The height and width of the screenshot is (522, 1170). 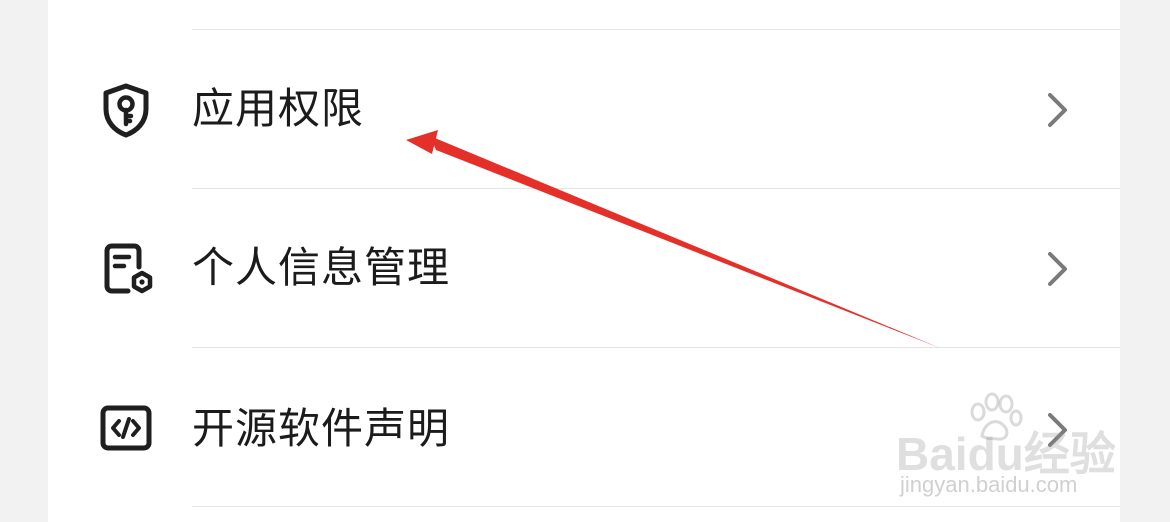 What do you see at coordinates (656, 506) in the screenshot?
I see `divider` at bounding box center [656, 506].